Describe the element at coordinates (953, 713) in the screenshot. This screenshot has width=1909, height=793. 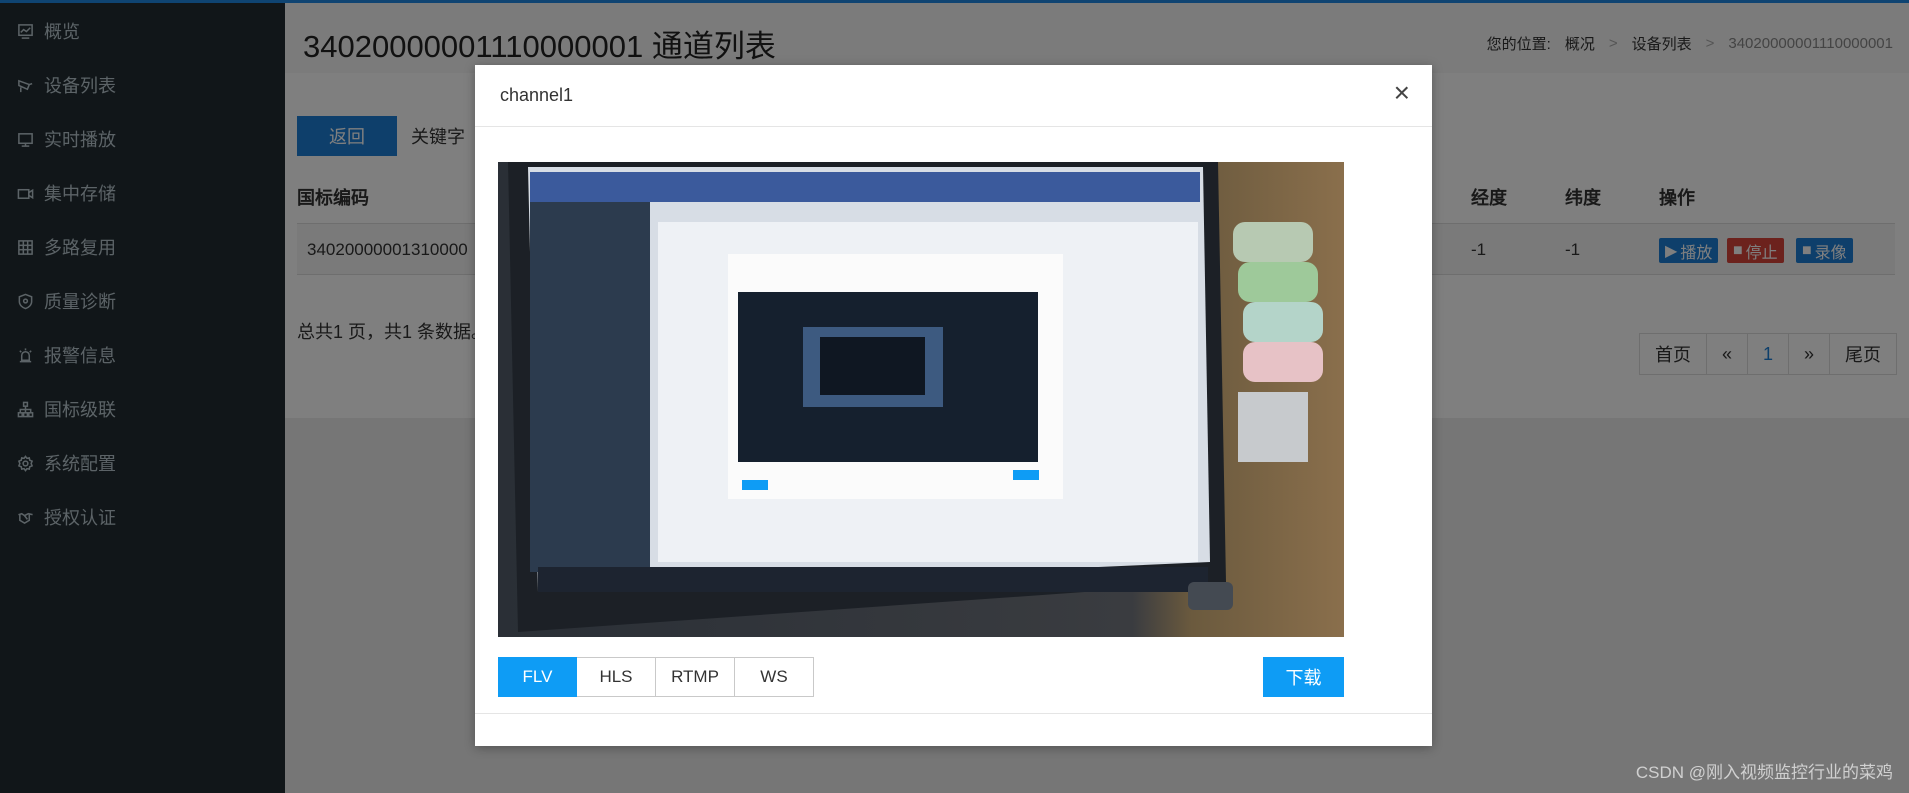
I see `modal-footer` at that location.